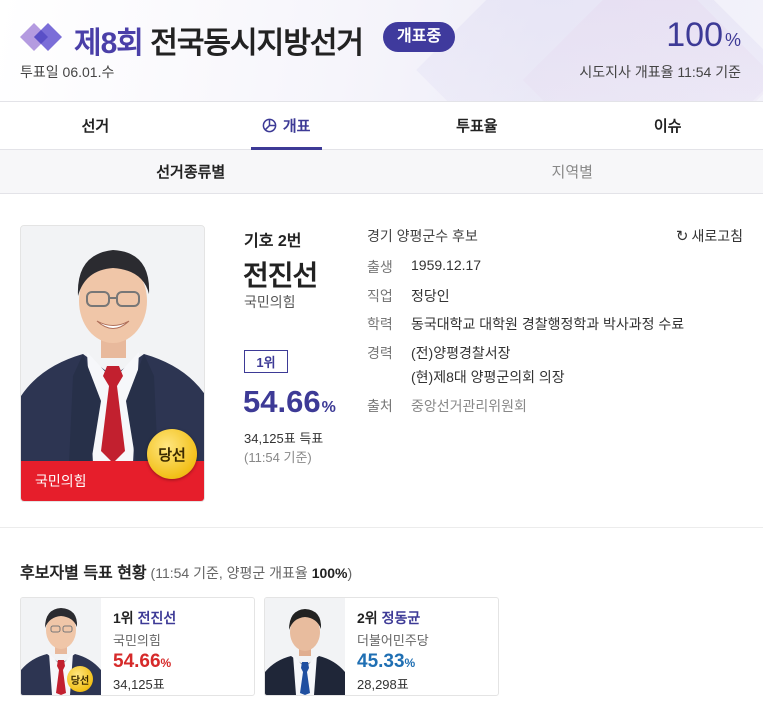  I want to click on refresh-icon: ↻, so click(682, 236).